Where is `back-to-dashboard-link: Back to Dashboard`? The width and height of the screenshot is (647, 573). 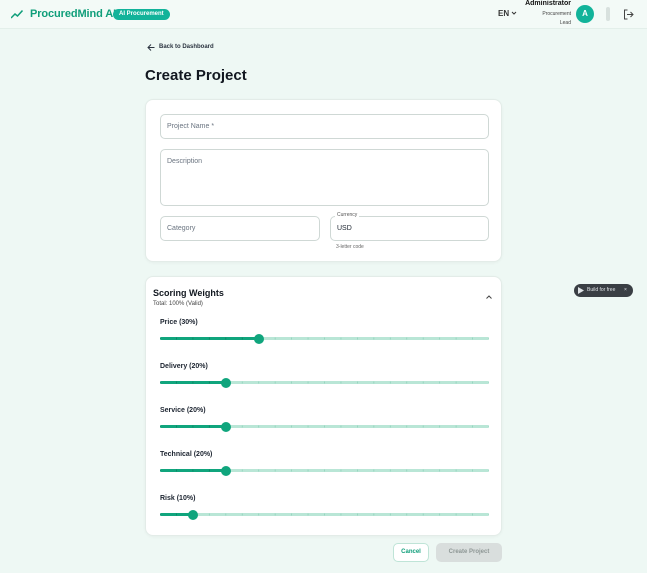 back-to-dashboard-link: Back to Dashboard is located at coordinates (186, 47).